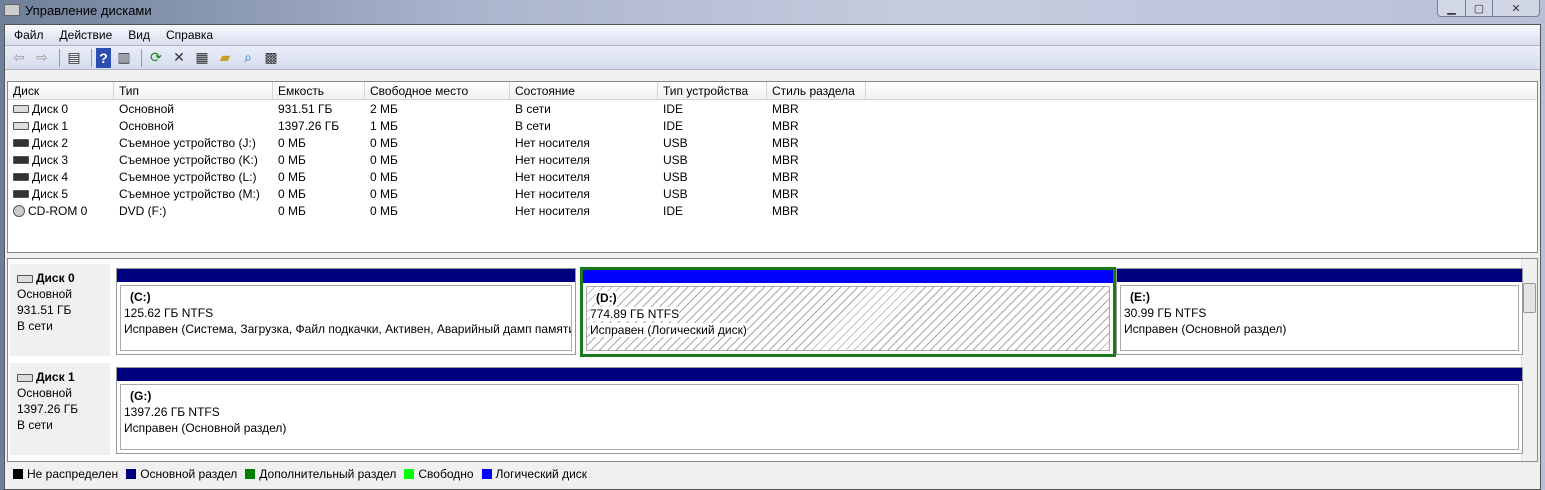  Describe the element at coordinates (1529, 360) in the screenshot. I see `vertical-scrollbar` at that location.